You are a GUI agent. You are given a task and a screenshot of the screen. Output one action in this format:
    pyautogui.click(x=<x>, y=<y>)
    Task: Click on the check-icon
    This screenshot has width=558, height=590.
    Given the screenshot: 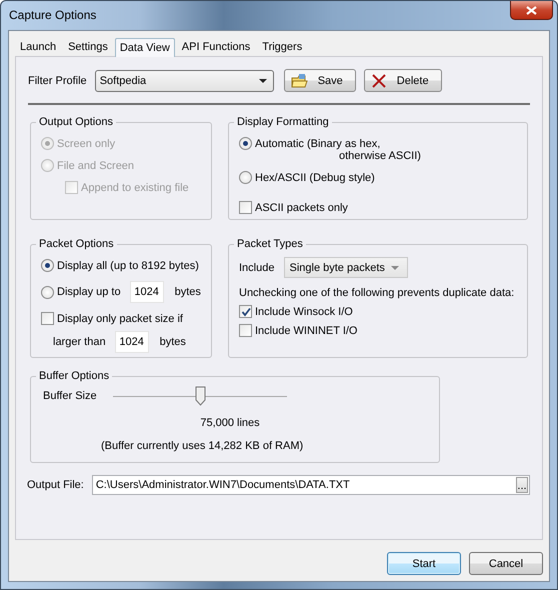 What is the action you would take?
    pyautogui.click(x=245, y=311)
    